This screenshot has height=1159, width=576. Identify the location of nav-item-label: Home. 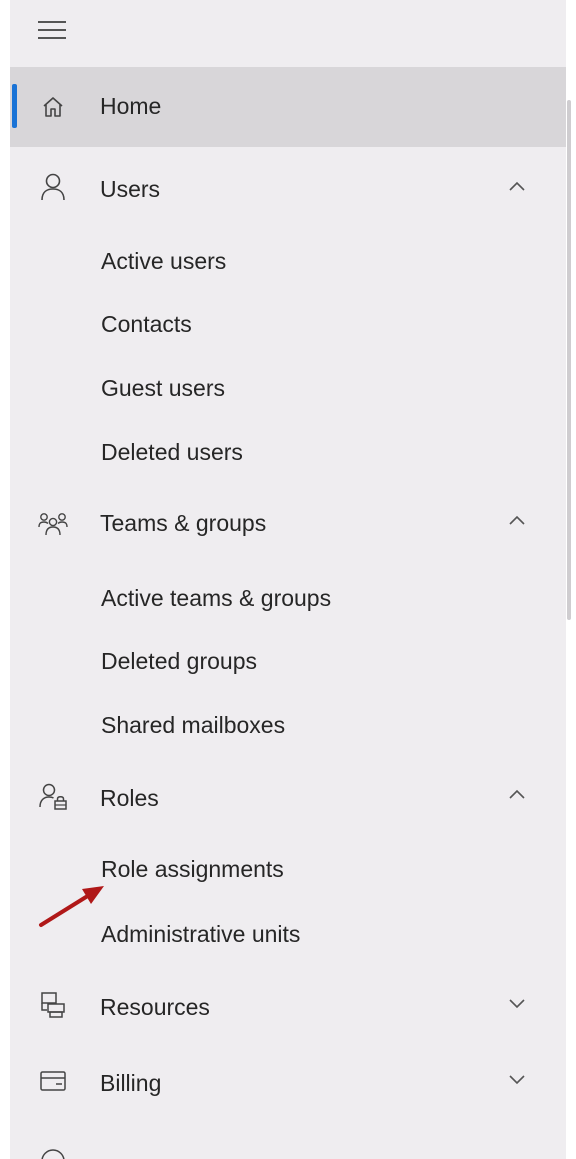
(131, 106).